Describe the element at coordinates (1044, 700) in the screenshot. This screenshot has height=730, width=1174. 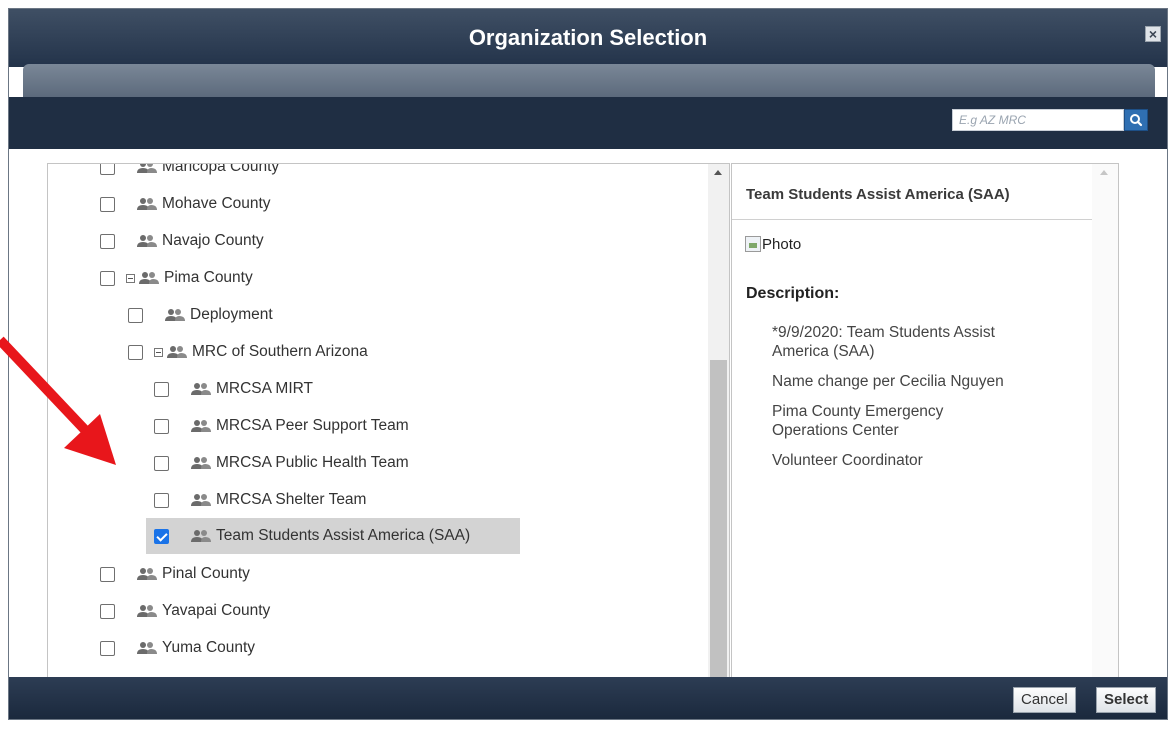
I see `cancel-button: Cancel` at that location.